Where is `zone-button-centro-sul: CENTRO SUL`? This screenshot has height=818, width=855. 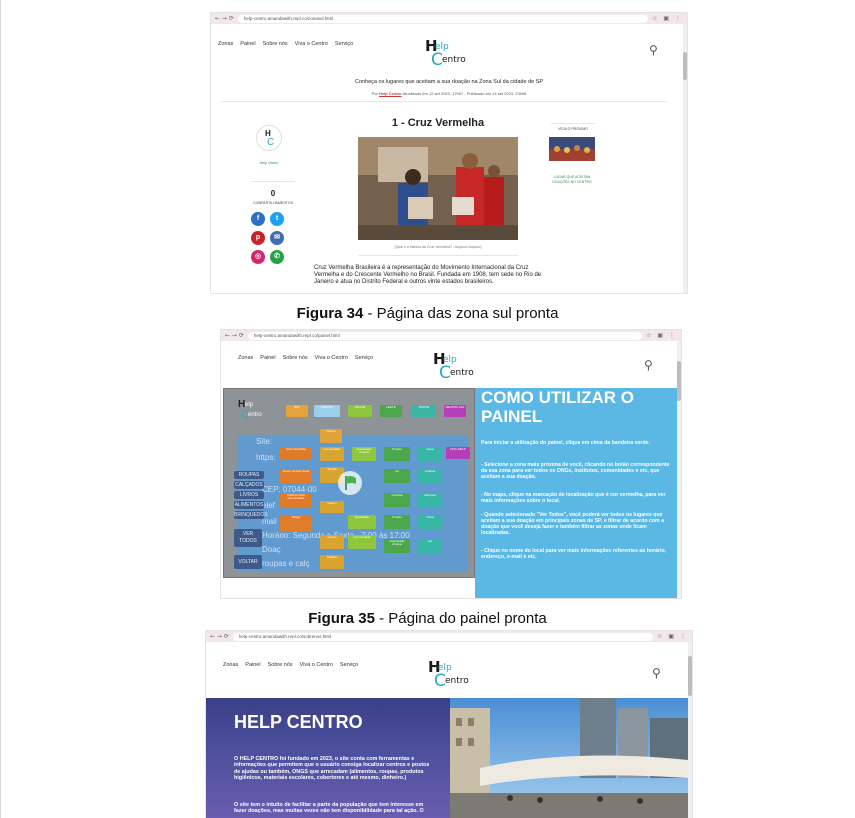
zone-button-centro-sul: CENTRO SUL is located at coordinates (455, 411).